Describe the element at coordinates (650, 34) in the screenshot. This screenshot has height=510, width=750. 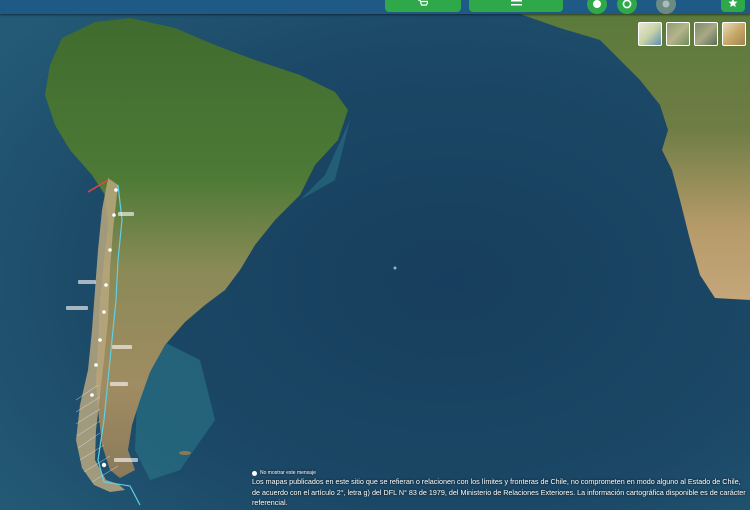
I see `basemap-satellite` at that location.